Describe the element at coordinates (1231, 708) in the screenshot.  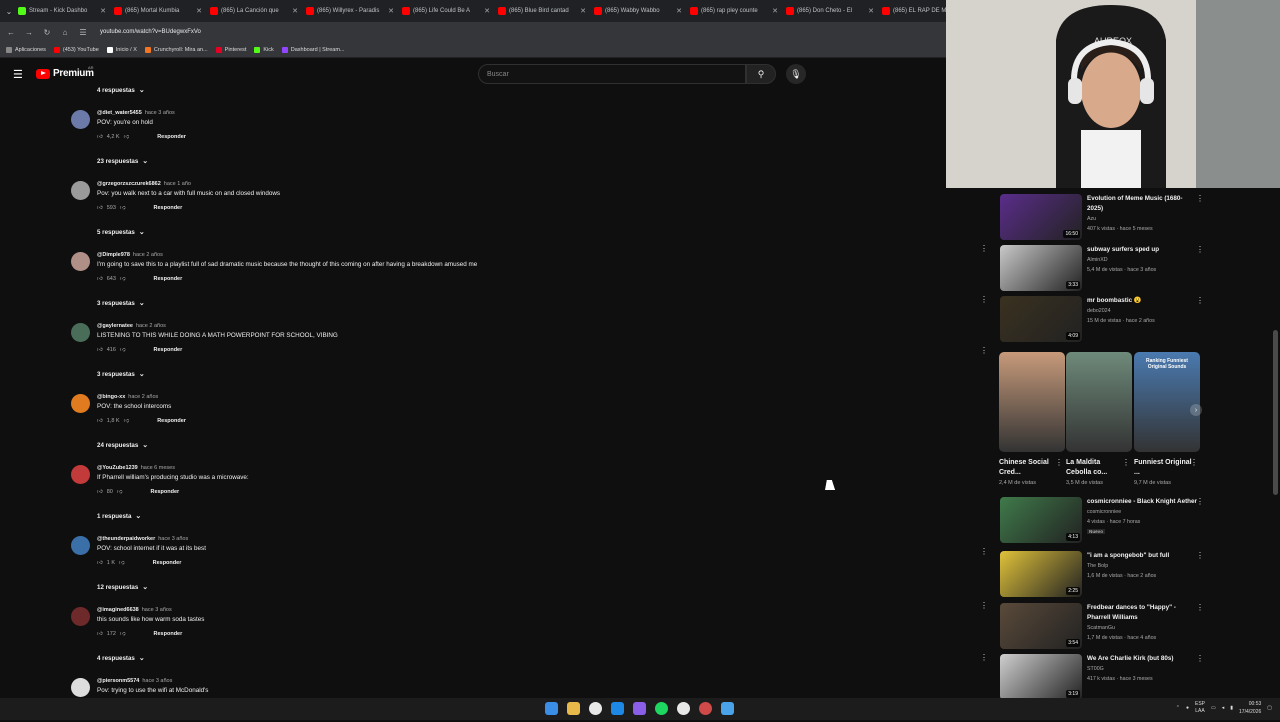
I see `battery-icon: ▮` at that location.